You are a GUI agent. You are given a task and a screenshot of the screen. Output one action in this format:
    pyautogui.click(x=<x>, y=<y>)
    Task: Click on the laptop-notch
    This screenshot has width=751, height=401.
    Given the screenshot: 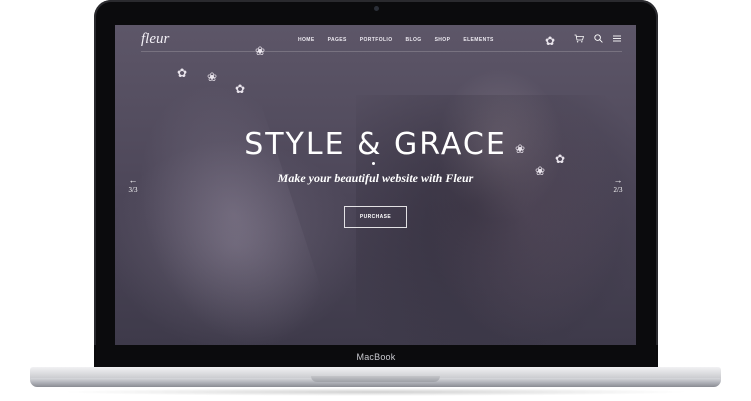 What is the action you would take?
    pyautogui.click(x=375, y=379)
    